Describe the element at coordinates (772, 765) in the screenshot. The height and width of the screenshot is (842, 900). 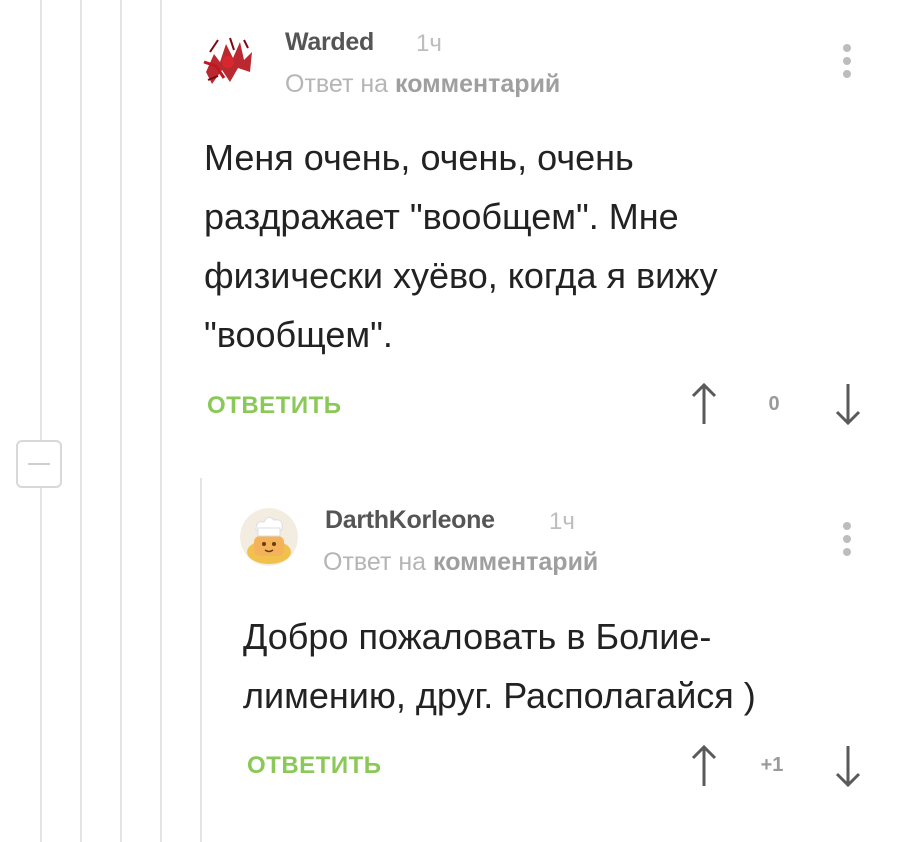
I see `vote-score: +1` at that location.